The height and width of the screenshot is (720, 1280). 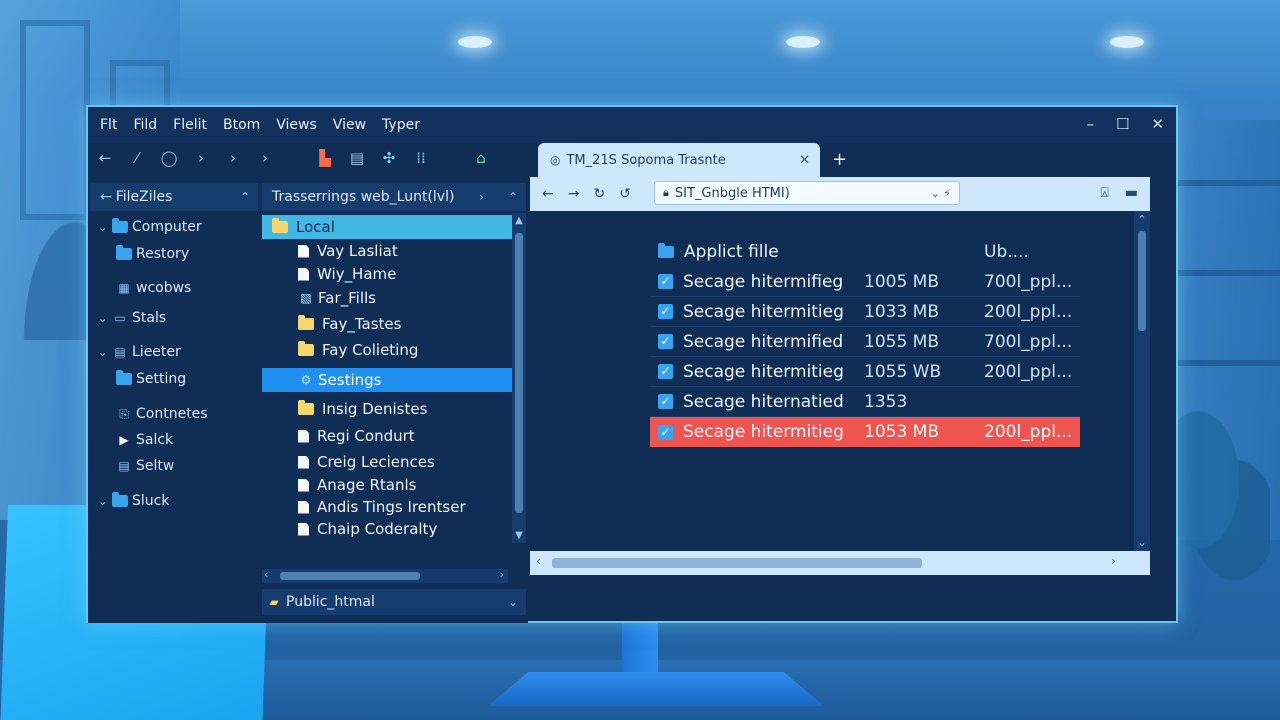 I want to click on site-tree-header: ← FileZiles ⌃, so click(x=174, y=197).